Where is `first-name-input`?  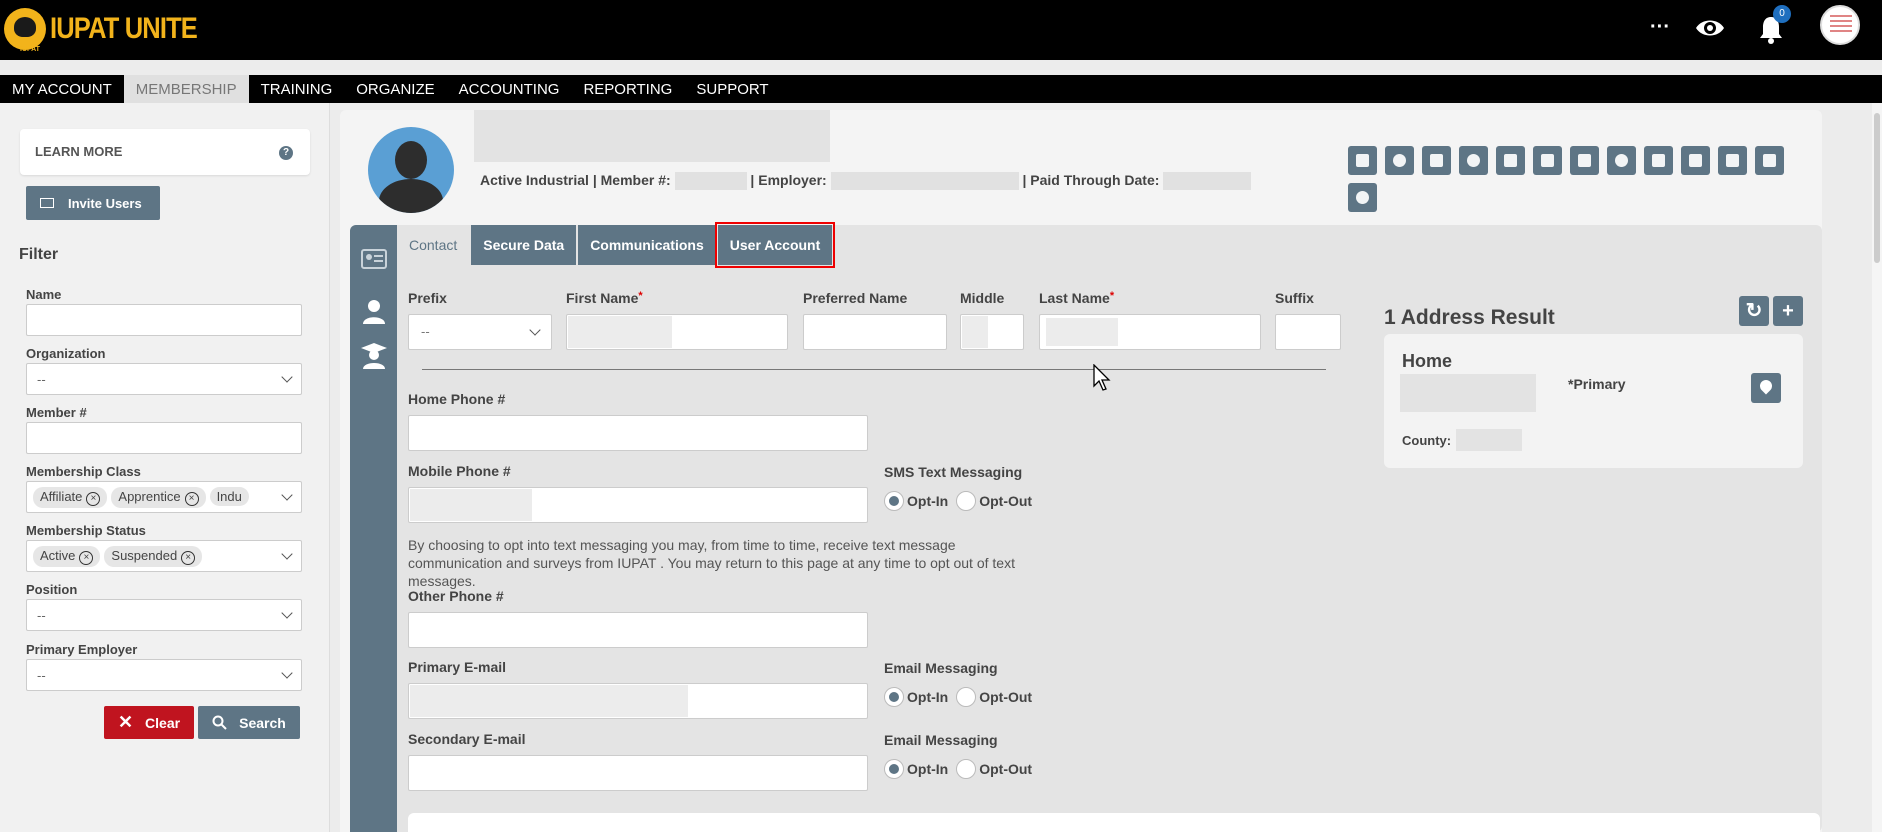 first-name-input is located at coordinates (677, 332).